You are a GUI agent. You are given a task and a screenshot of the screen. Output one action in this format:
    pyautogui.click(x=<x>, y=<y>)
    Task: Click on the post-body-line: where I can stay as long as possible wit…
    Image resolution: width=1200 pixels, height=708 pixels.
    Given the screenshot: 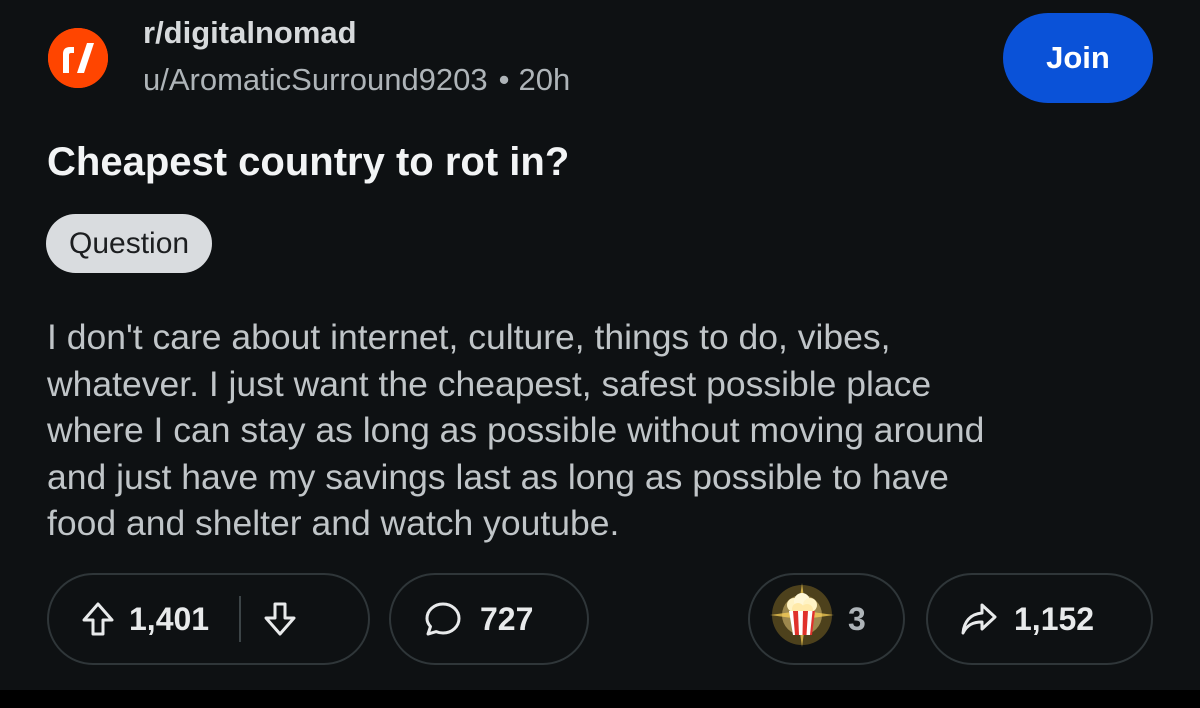 What is the action you would take?
    pyautogui.click(x=516, y=430)
    